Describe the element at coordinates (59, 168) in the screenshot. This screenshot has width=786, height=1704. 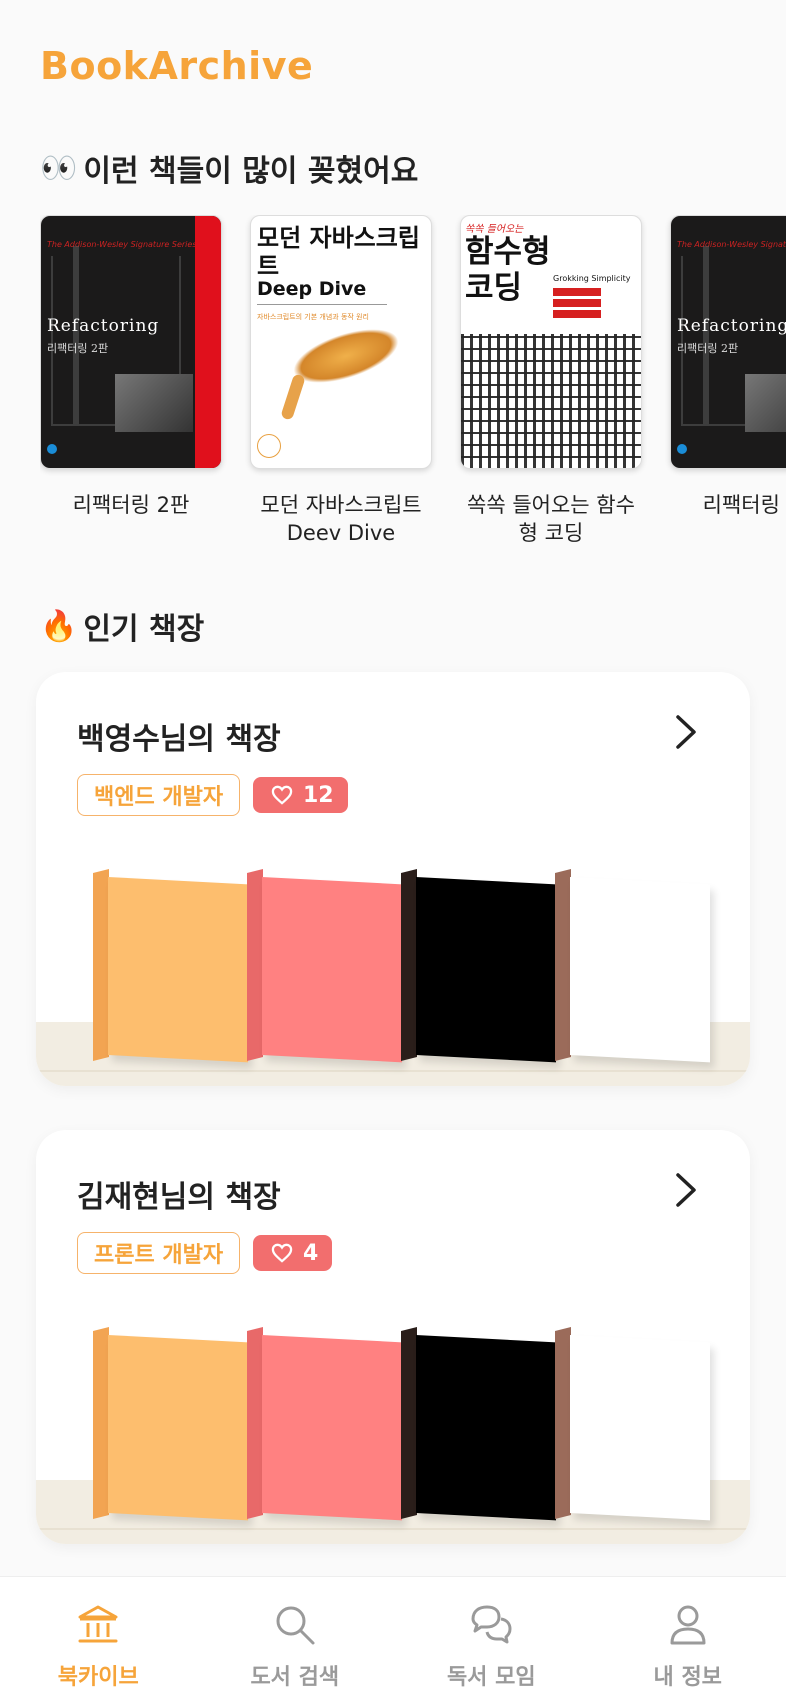
I see `eyes-emoji: 👀` at that location.